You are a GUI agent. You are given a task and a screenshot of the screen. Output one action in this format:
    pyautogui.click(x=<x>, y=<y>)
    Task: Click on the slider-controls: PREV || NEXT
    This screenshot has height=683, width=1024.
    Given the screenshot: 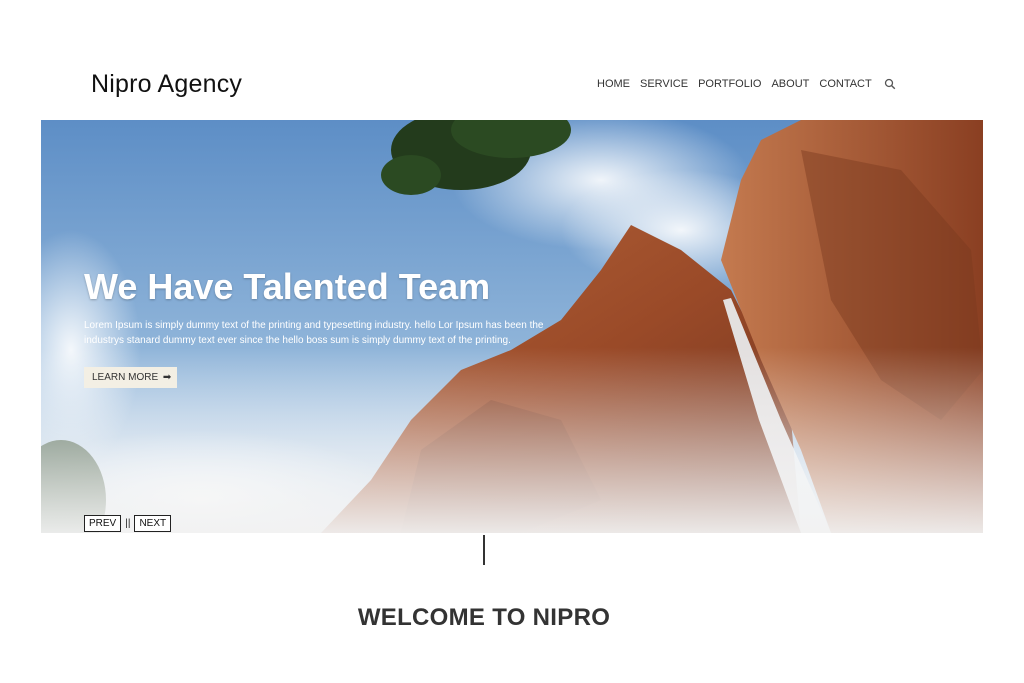 What is the action you would take?
    pyautogui.click(x=128, y=523)
    